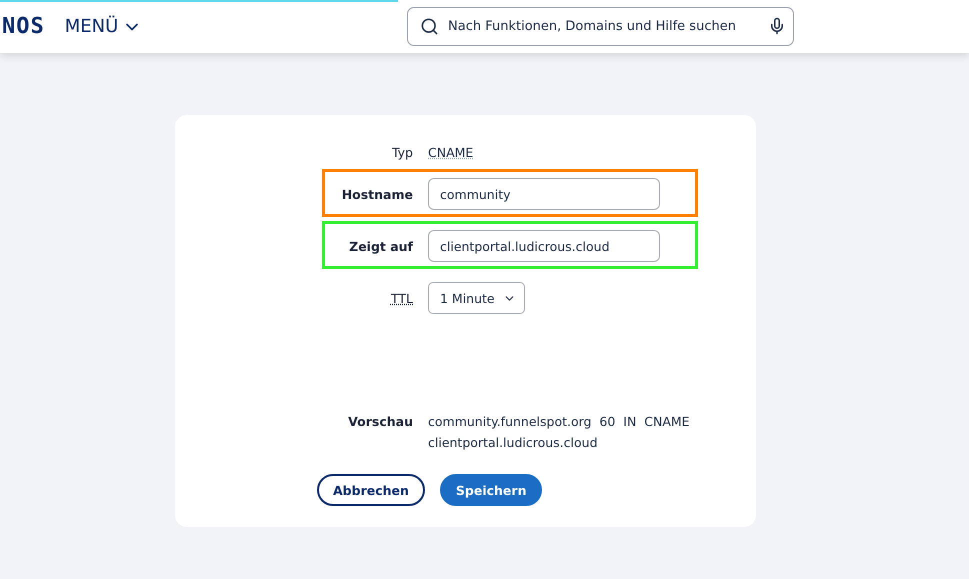 The image size is (969, 579). Describe the element at coordinates (544, 246) in the screenshot. I see `text-field: clientportal.ludicrous.cloud` at that location.